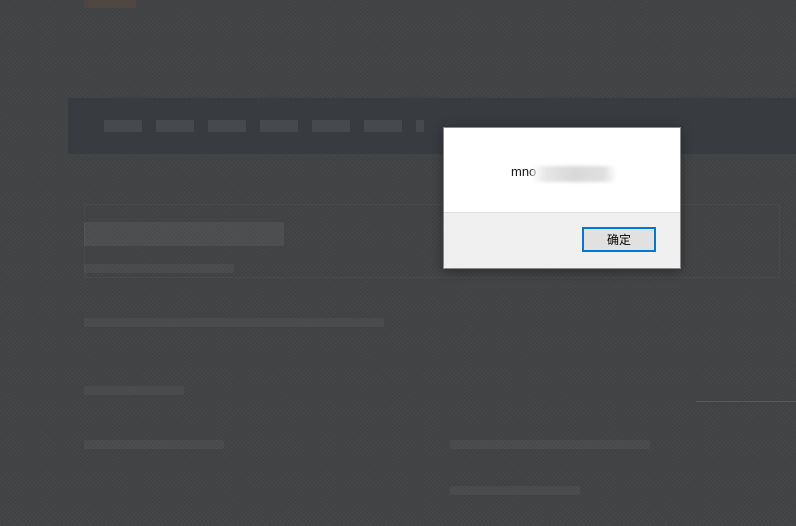  What do you see at coordinates (264, 126) in the screenshot?
I see `background-nav-links` at bounding box center [264, 126].